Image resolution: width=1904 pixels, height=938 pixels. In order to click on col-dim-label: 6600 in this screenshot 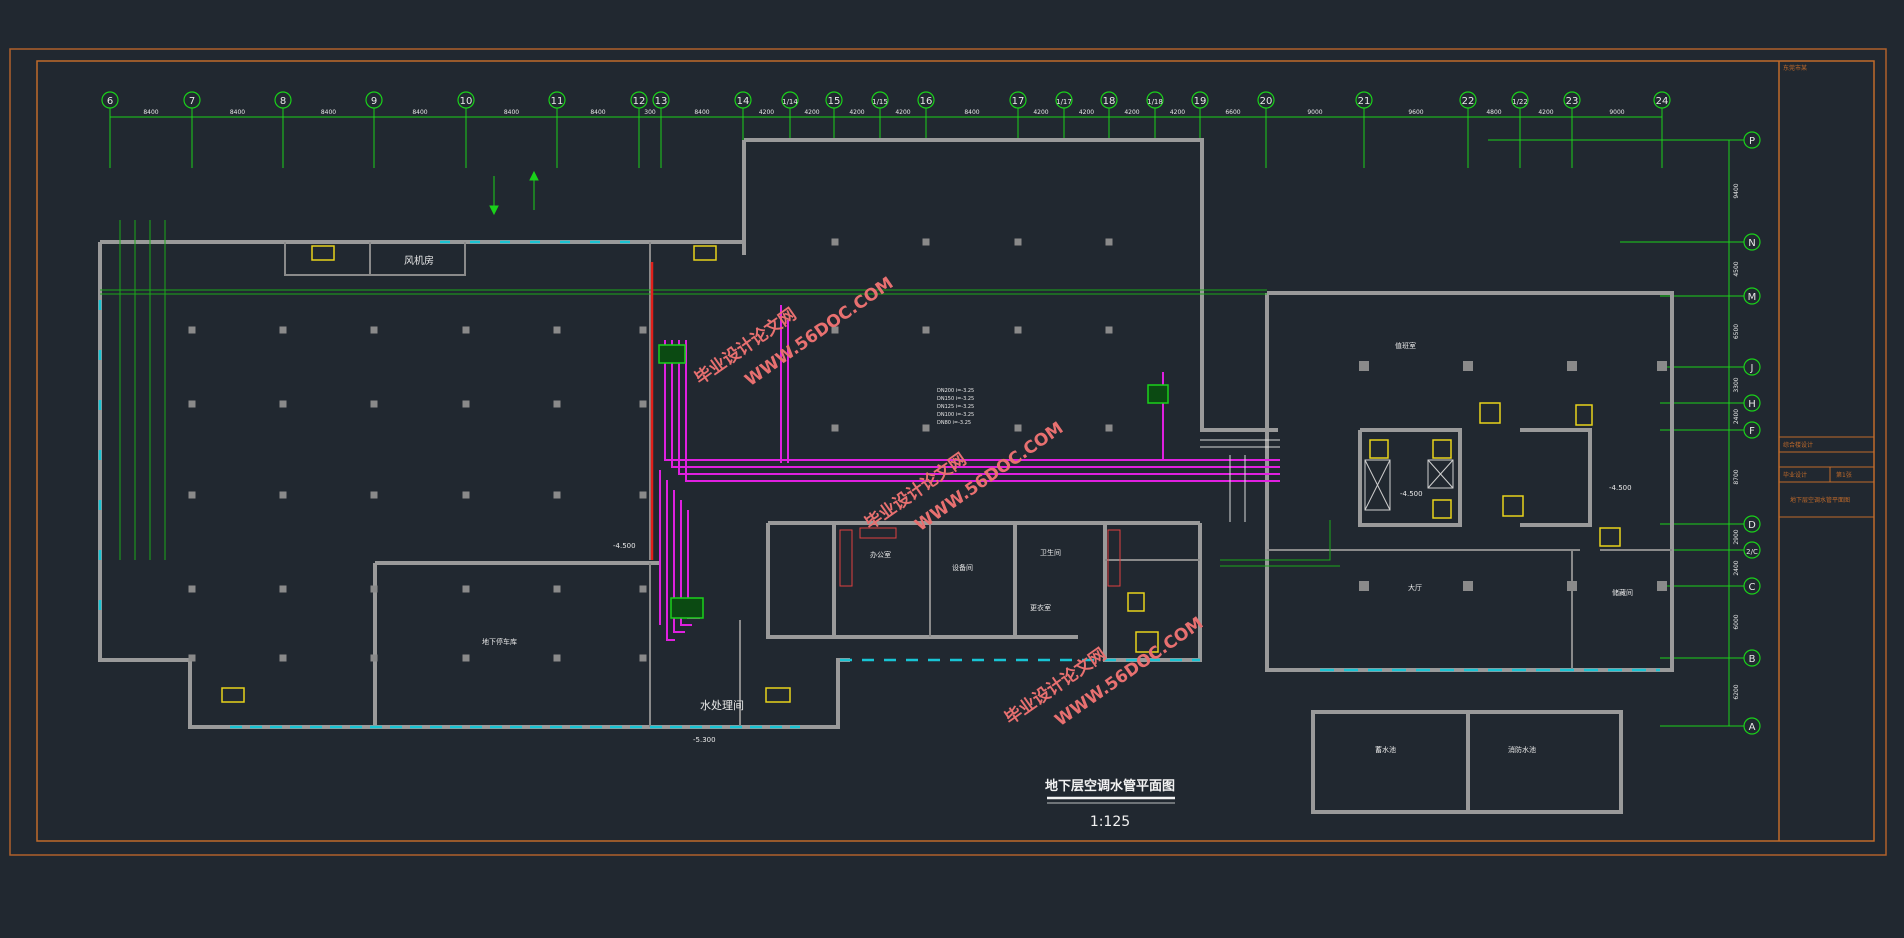, I will do `click(1232, 112)`.